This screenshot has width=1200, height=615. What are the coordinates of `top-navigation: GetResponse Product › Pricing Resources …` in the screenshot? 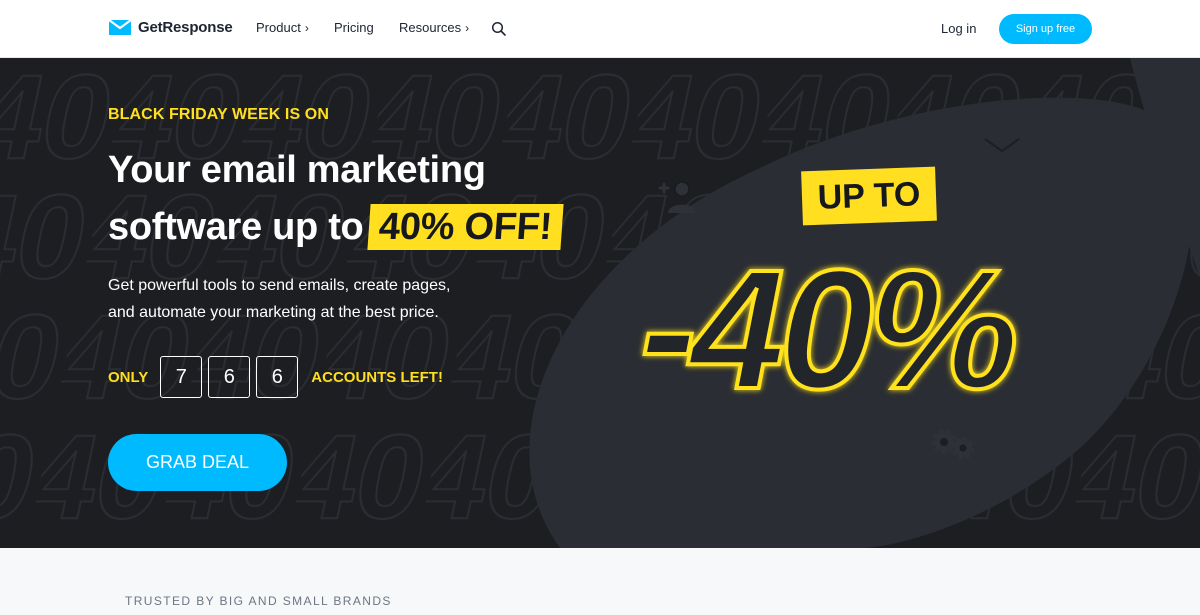 It's located at (600, 29).